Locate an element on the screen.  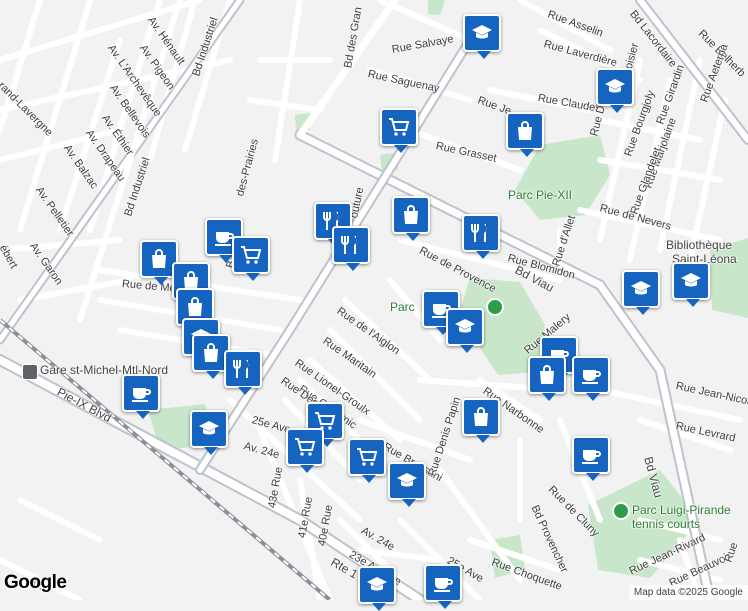
library-label: Bibliothèque is located at coordinates (699, 245).